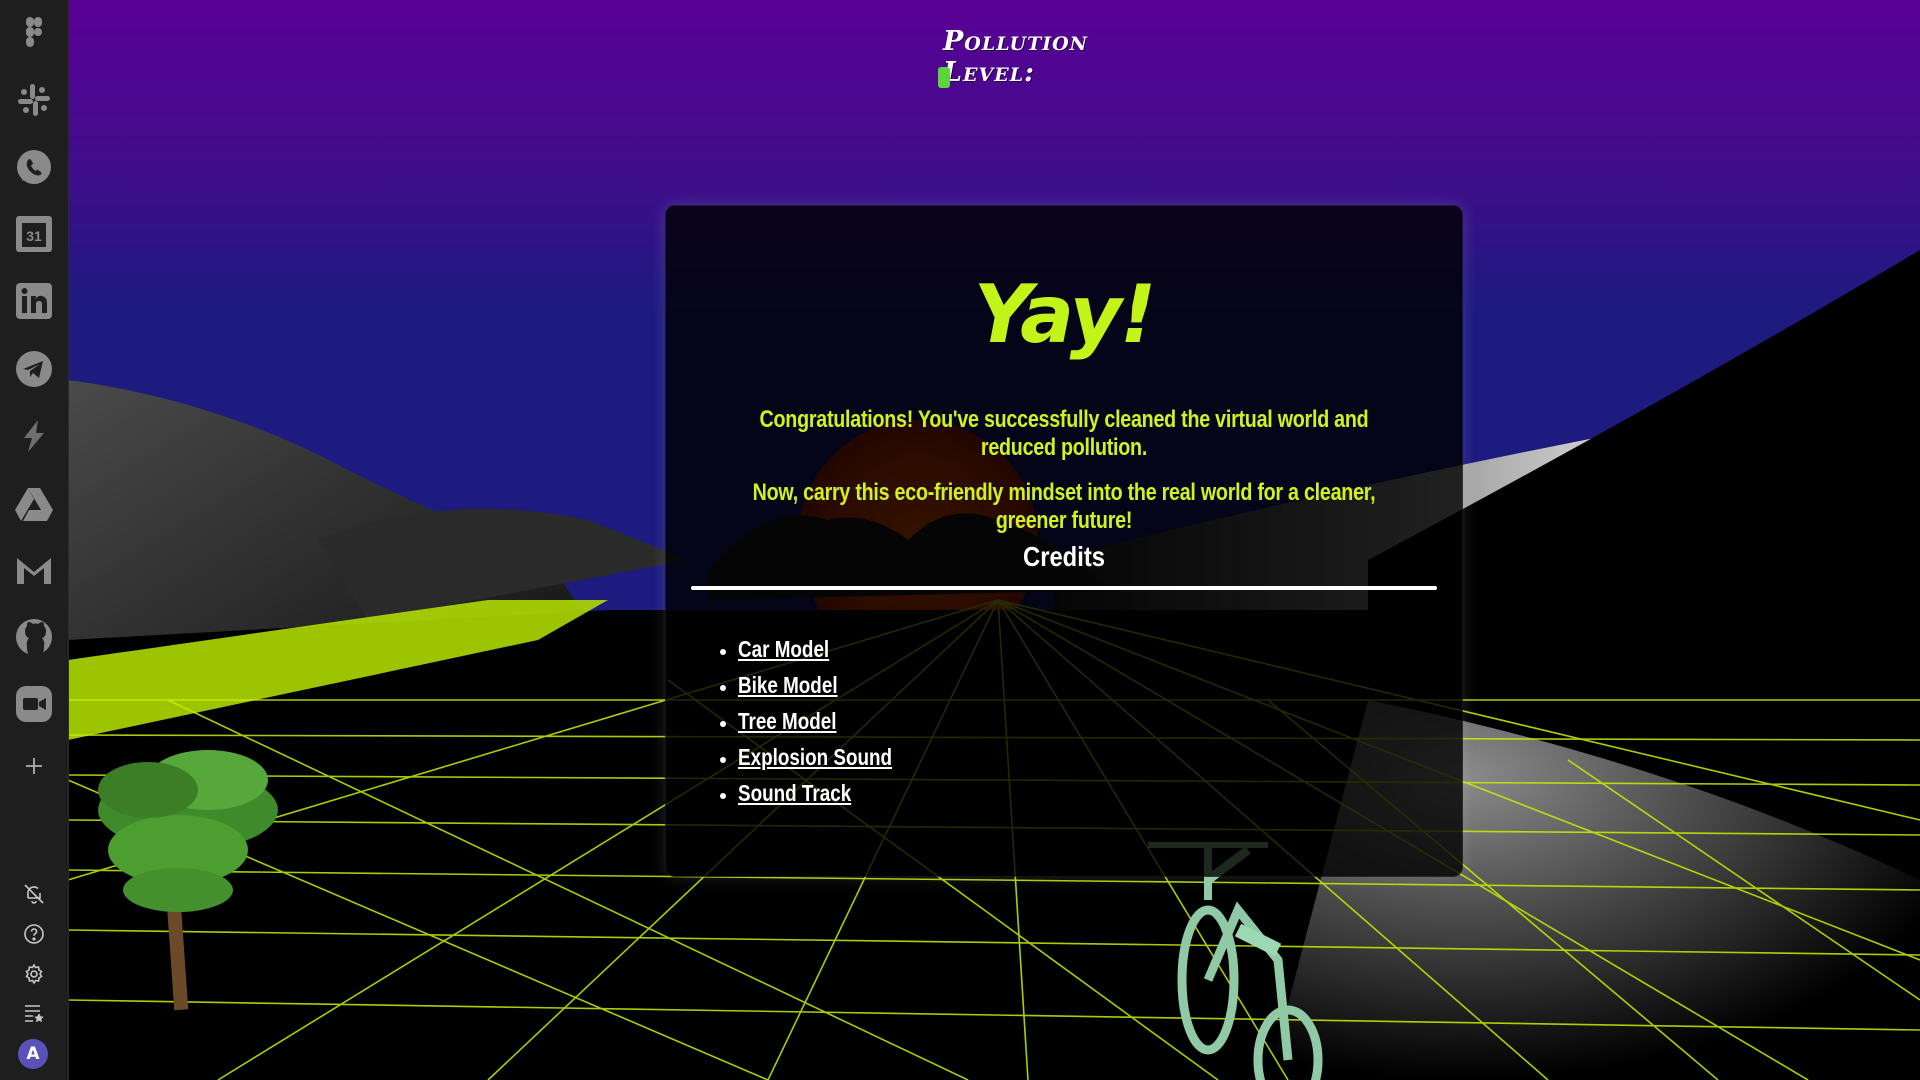 This screenshot has width=1920, height=1080. I want to click on user-avatar: A, so click(33, 1054).